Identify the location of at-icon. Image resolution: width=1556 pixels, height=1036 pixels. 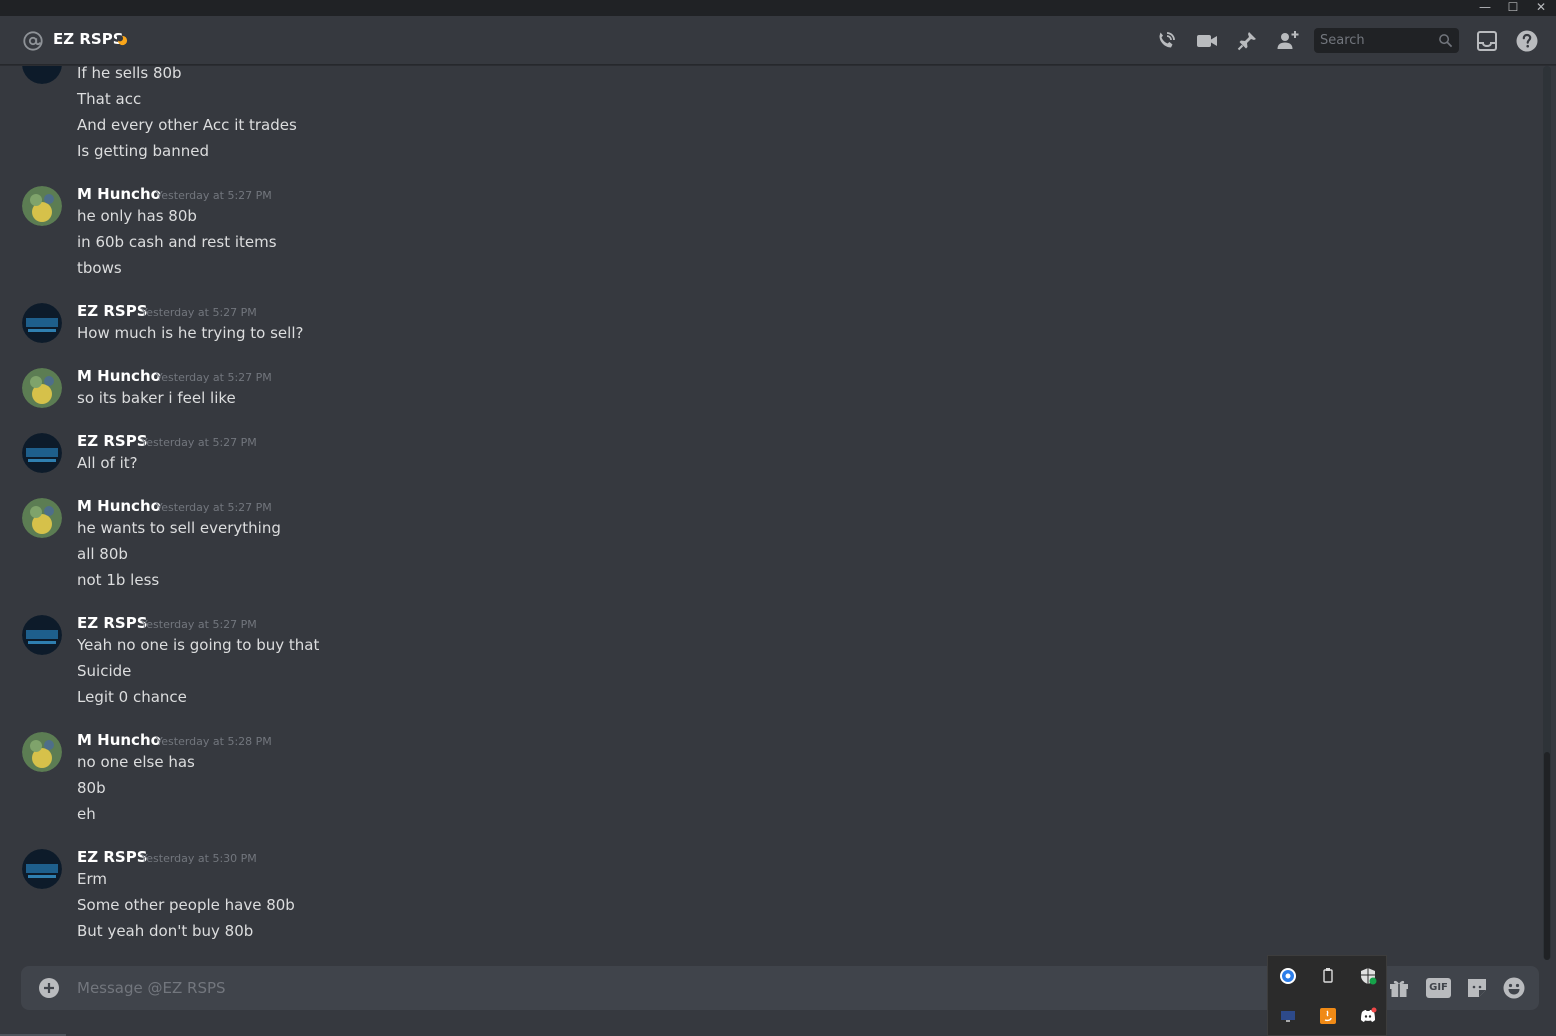
(33, 41).